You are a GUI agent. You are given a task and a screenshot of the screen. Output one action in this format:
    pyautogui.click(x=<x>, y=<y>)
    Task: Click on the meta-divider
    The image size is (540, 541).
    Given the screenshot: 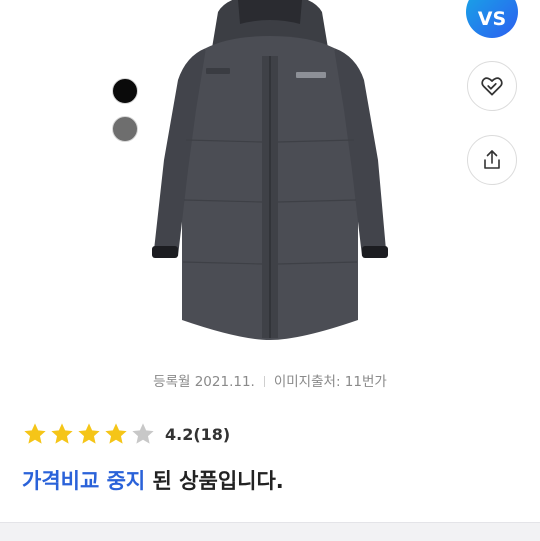 What is the action you would take?
    pyautogui.click(x=264, y=381)
    